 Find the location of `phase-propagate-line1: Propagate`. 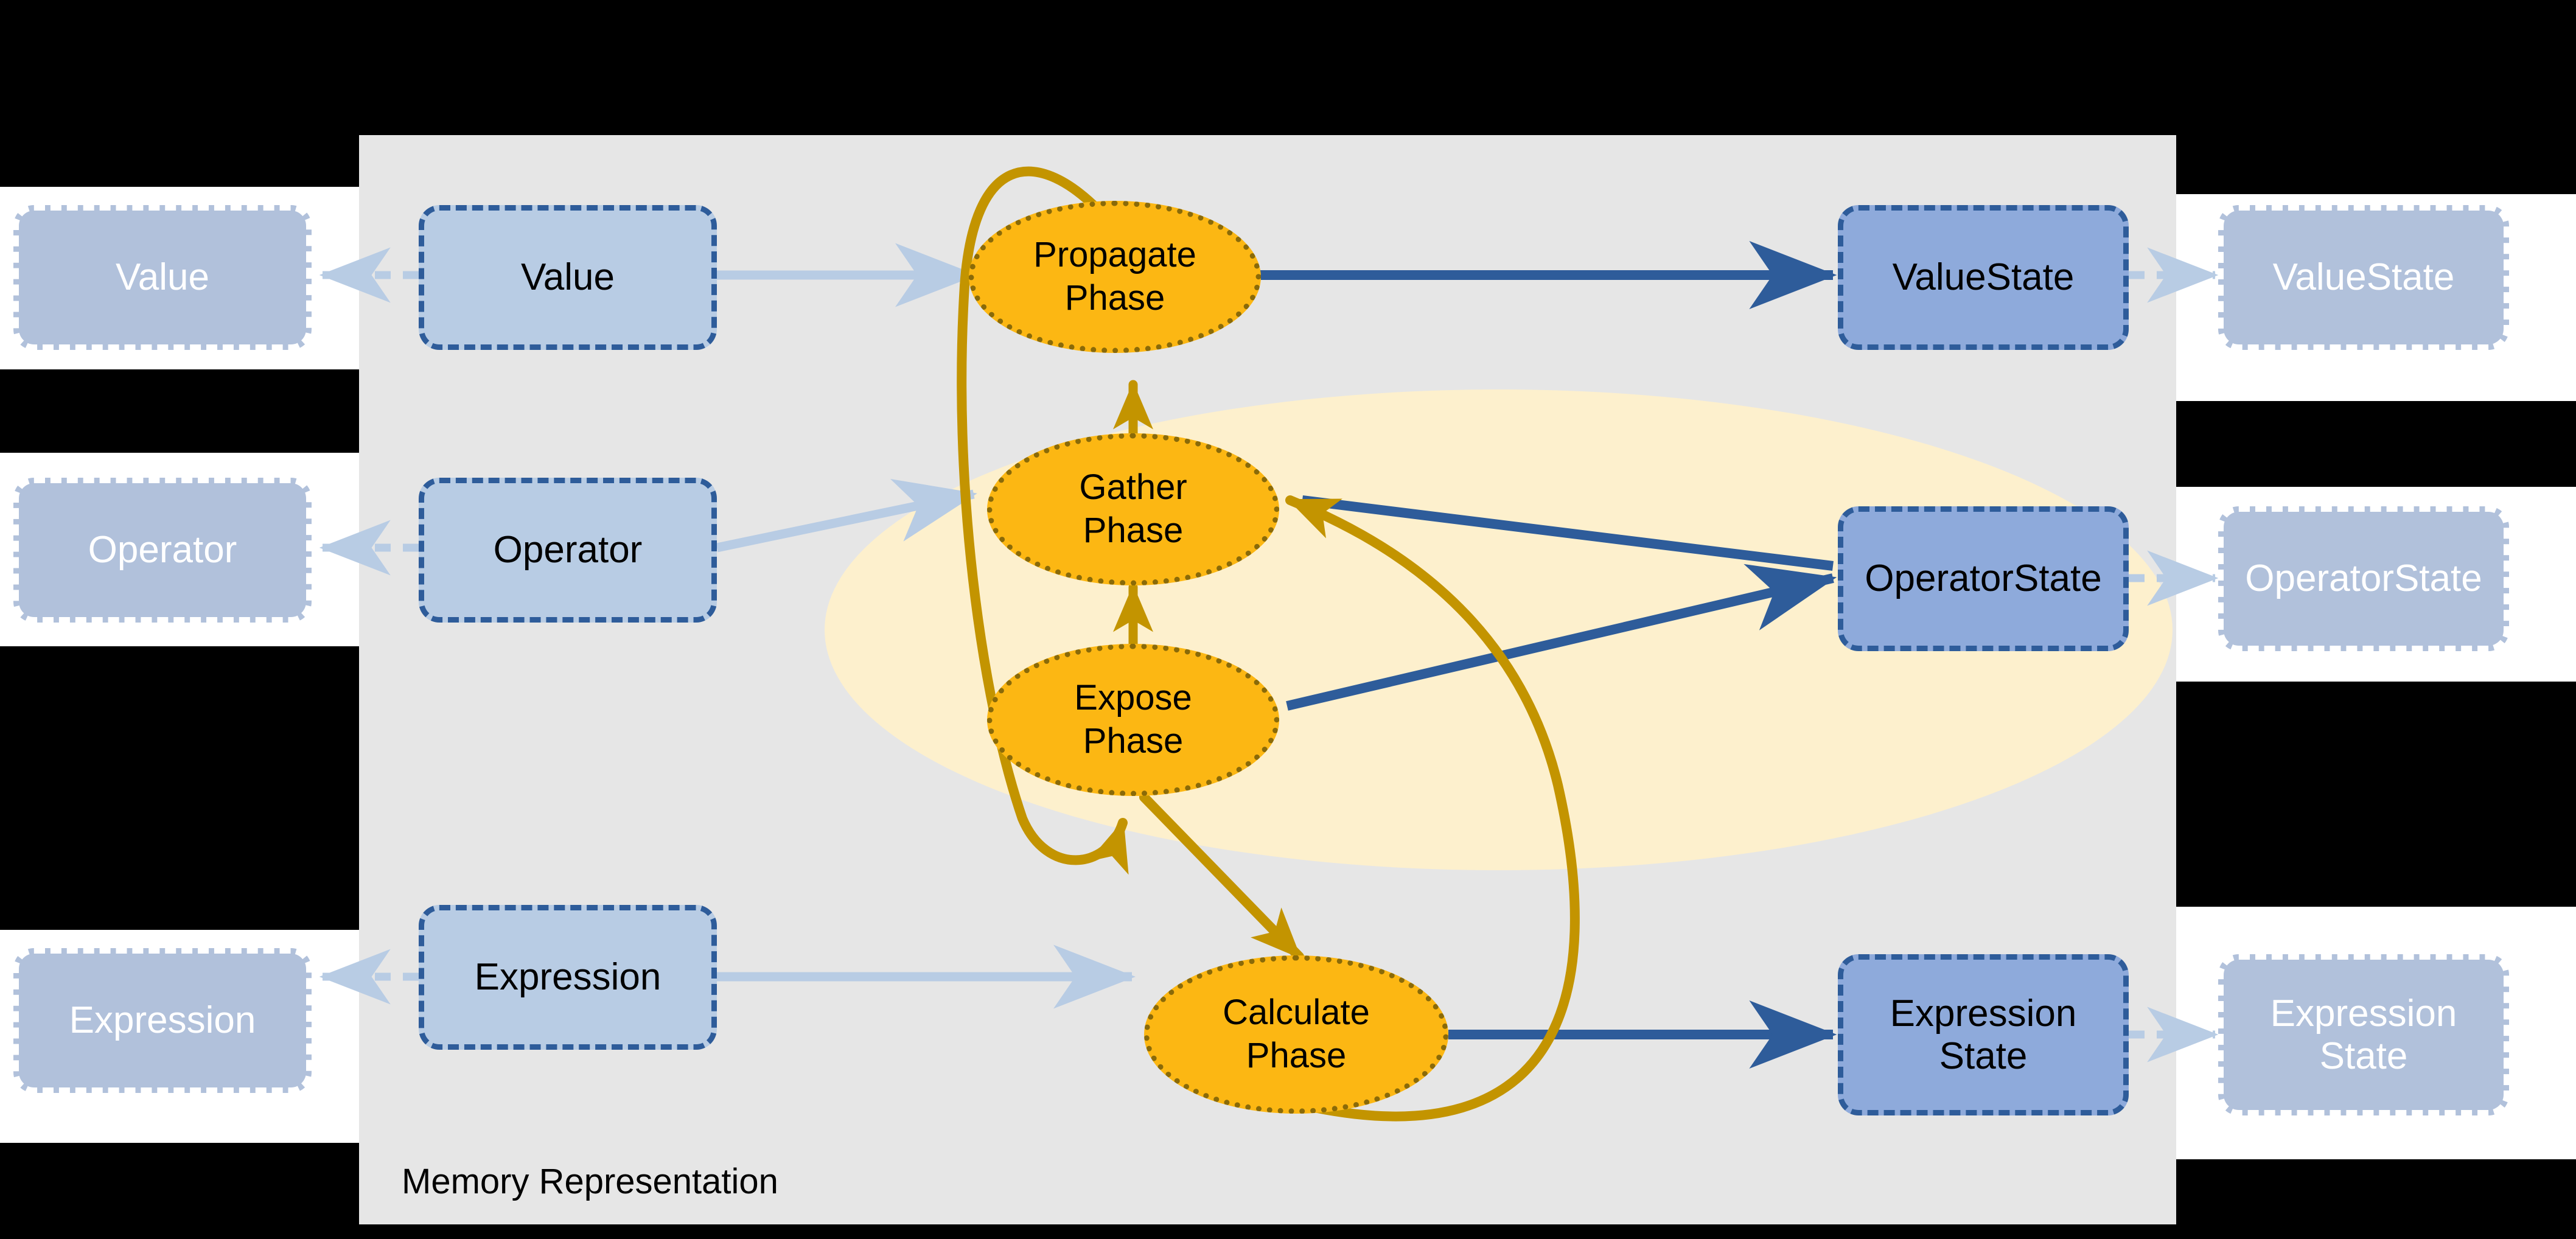

phase-propagate-line1: Propagate is located at coordinates (1114, 255).